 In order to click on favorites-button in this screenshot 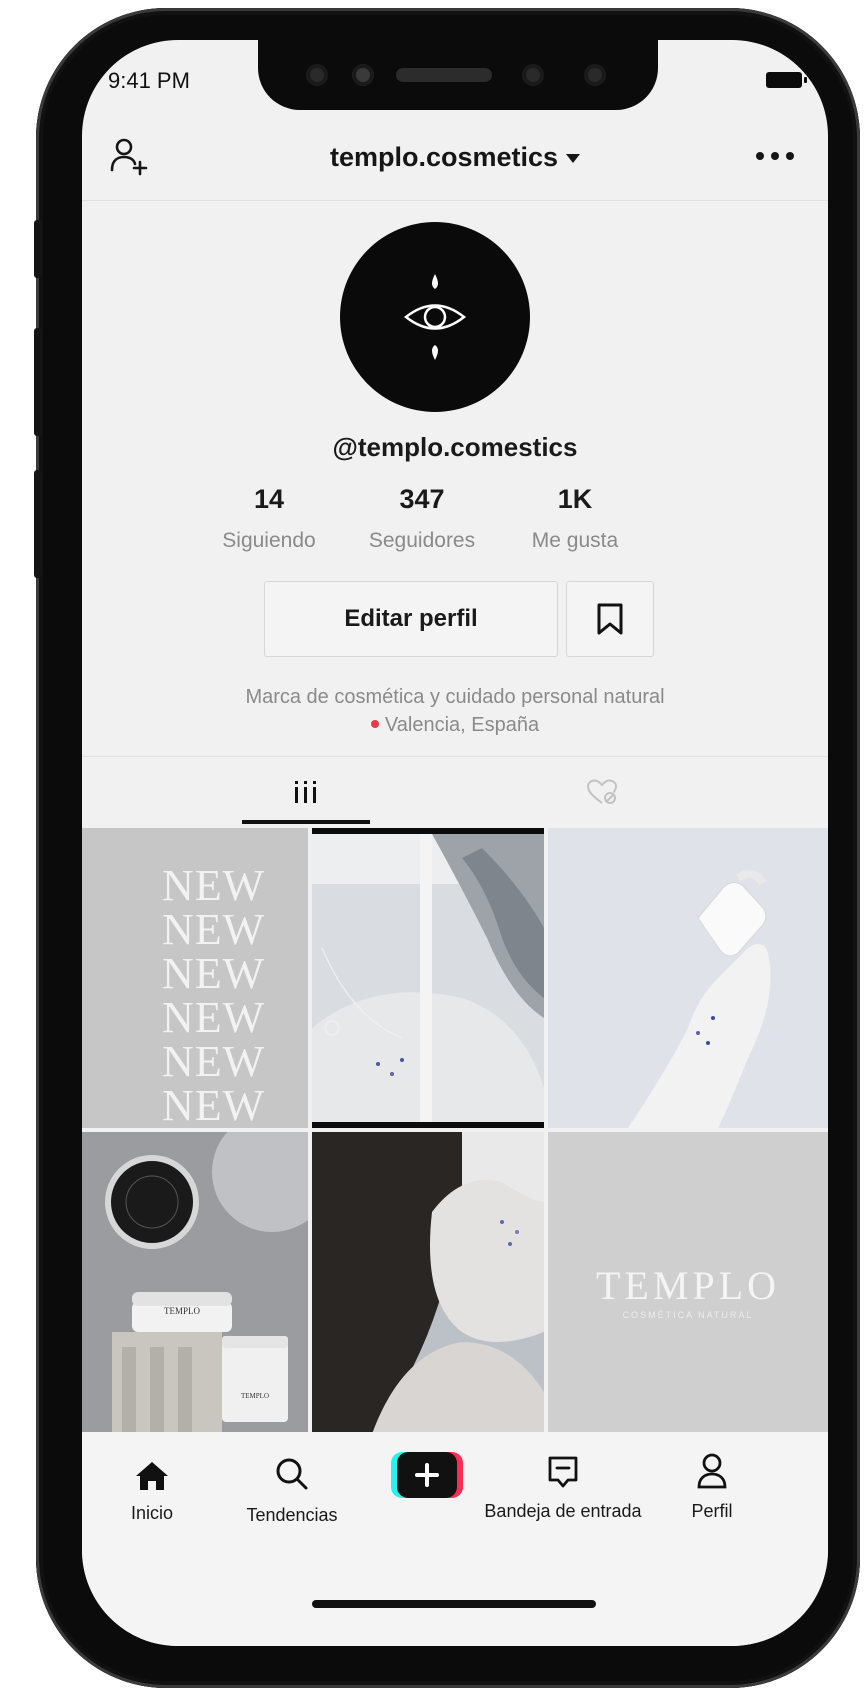, I will do `click(610, 619)`.